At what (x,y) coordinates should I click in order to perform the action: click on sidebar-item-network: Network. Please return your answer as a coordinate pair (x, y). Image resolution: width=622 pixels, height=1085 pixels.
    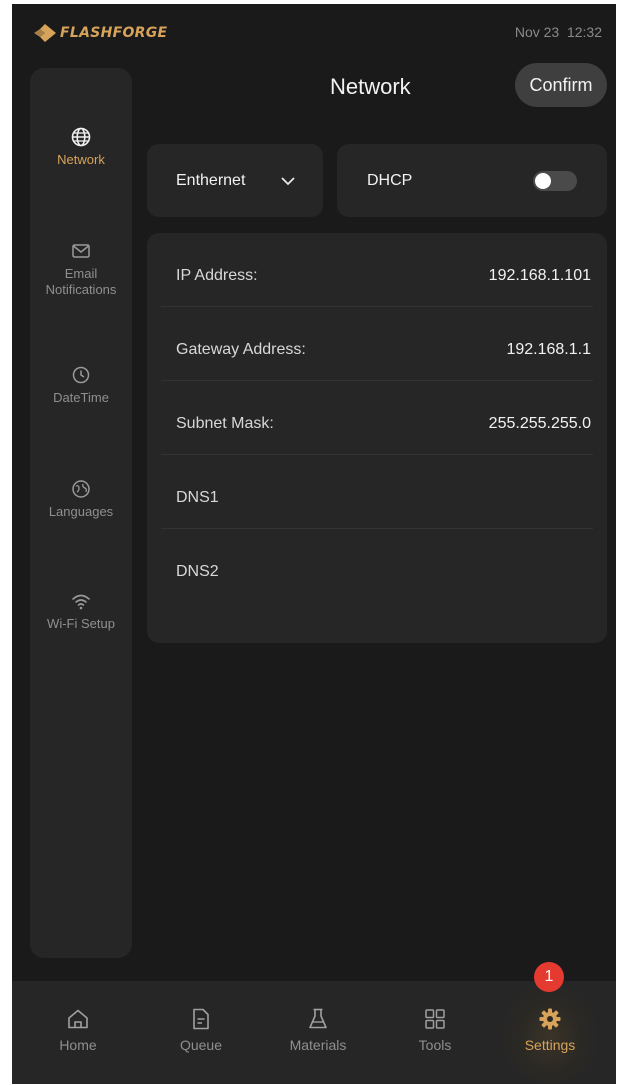
    Looking at the image, I should click on (81, 147).